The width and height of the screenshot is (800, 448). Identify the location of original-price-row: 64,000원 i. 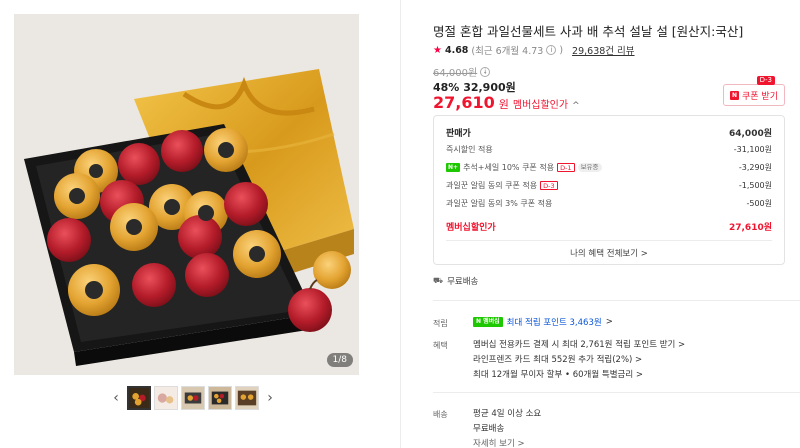
(462, 71).